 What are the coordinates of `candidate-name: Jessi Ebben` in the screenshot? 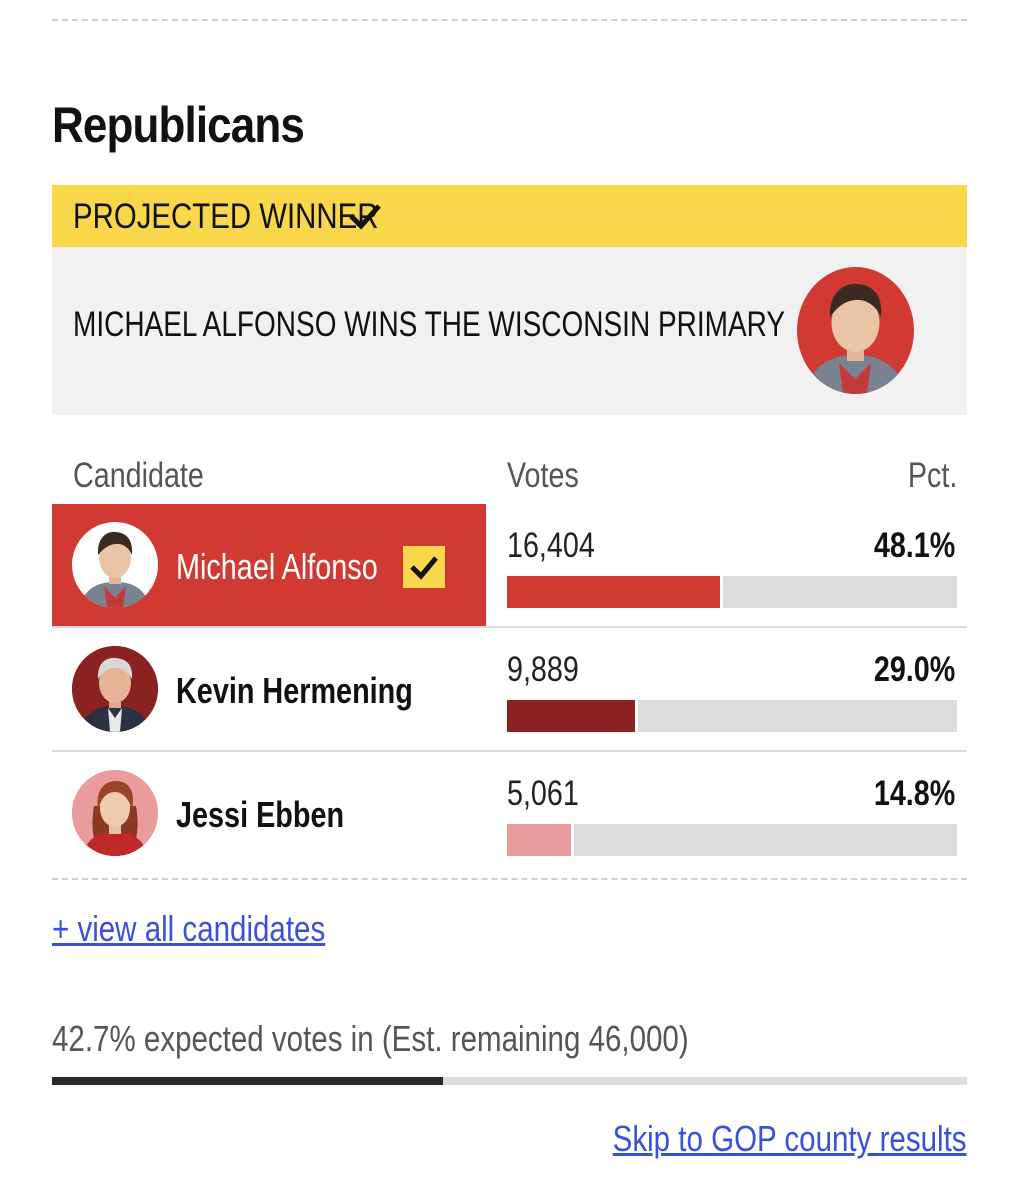 It's located at (260, 814).